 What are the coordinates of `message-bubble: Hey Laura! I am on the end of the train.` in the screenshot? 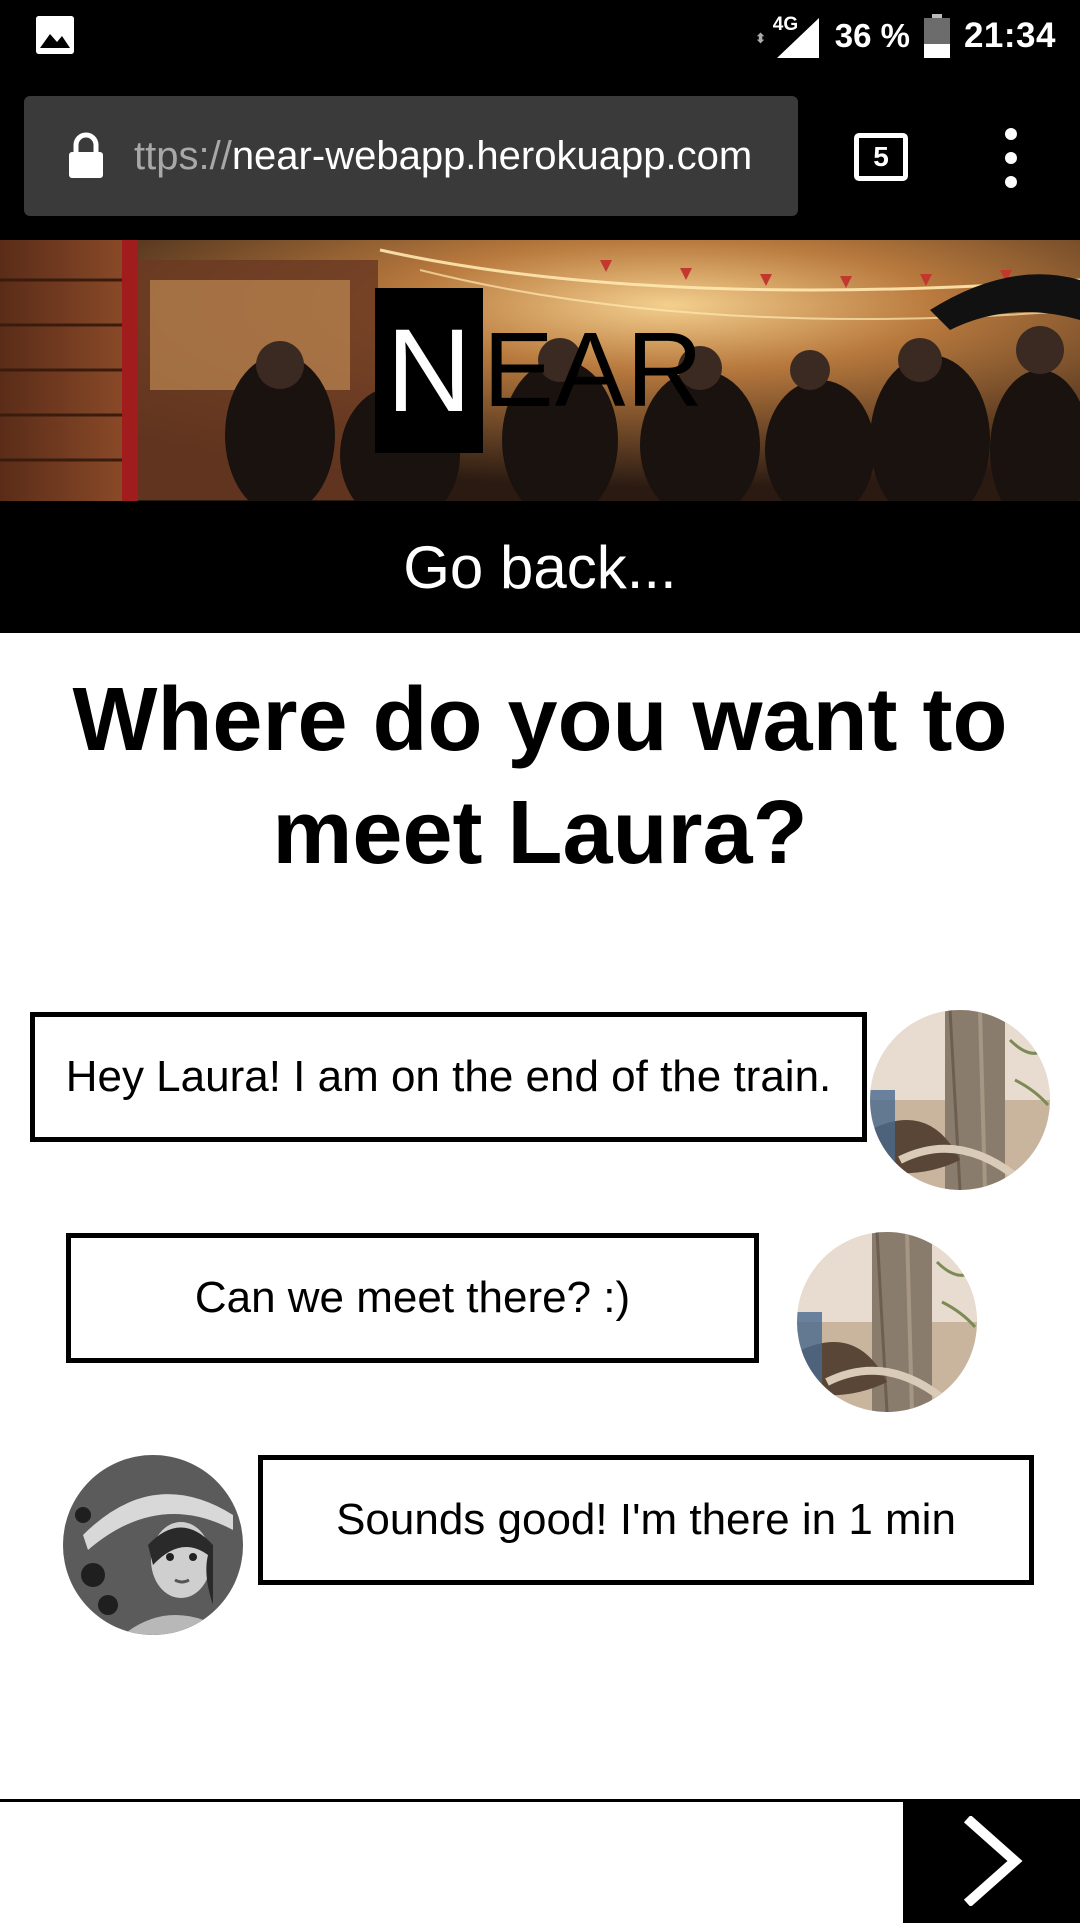 It's located at (448, 1077).